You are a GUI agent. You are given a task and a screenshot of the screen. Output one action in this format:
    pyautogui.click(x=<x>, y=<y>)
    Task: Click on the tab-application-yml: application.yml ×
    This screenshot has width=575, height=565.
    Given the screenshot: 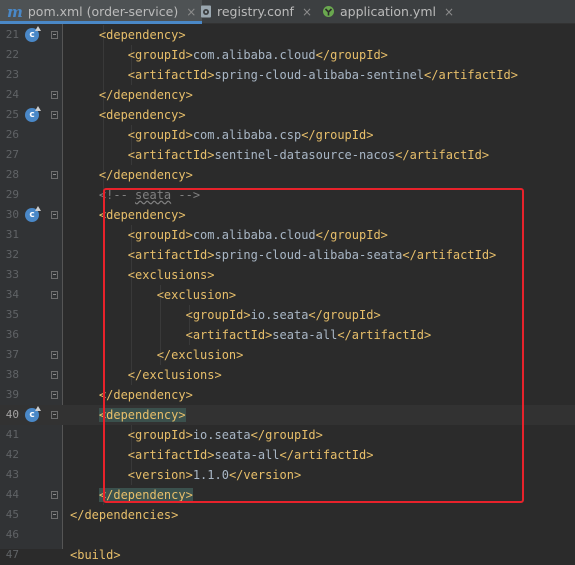 What is the action you would take?
    pyautogui.click(x=392, y=11)
    